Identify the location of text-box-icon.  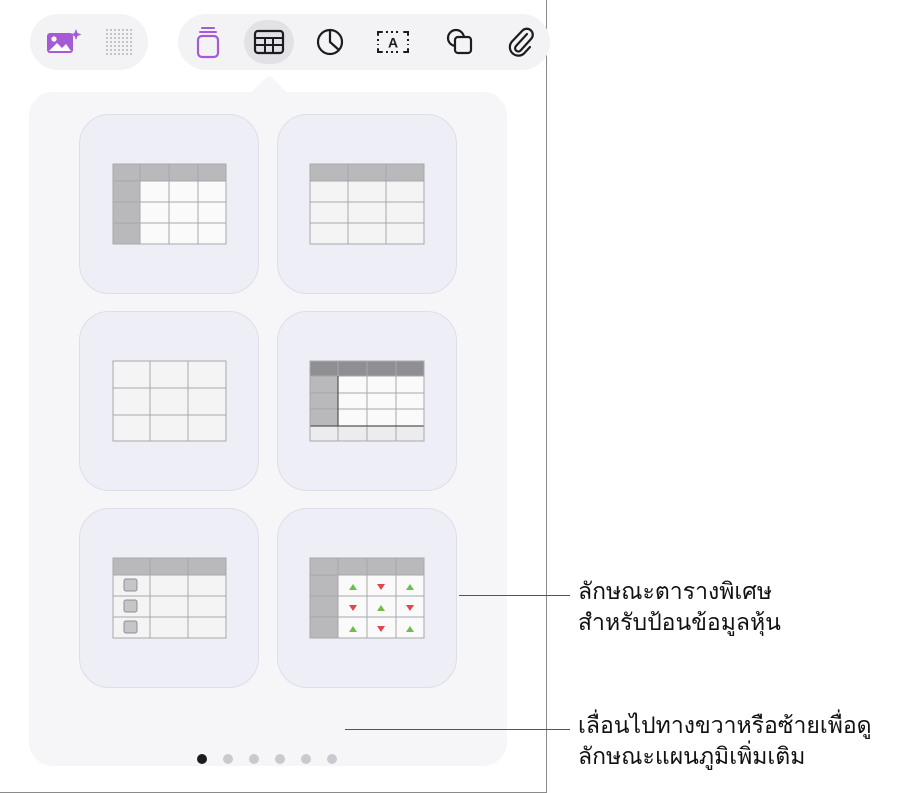
(208, 43).